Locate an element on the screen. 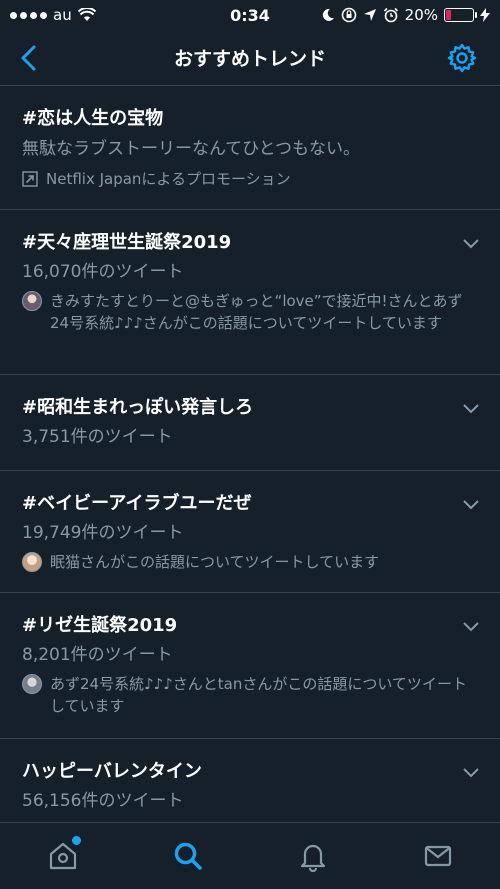 The image size is (500, 889). tweet-count: 16,070件のツイート is located at coordinates (103, 272).